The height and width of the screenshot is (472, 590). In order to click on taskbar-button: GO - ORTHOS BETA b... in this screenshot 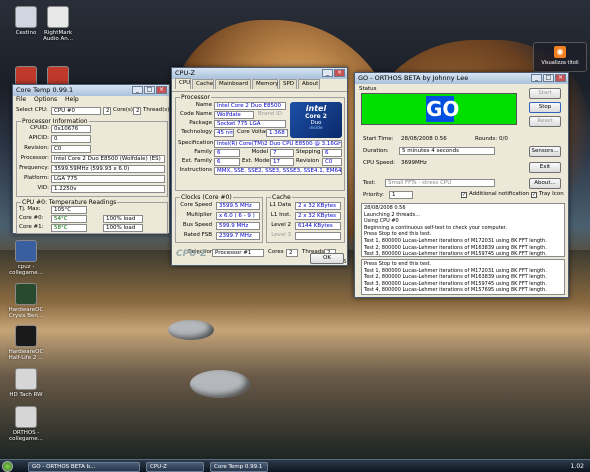, I will do `click(84, 467)`.